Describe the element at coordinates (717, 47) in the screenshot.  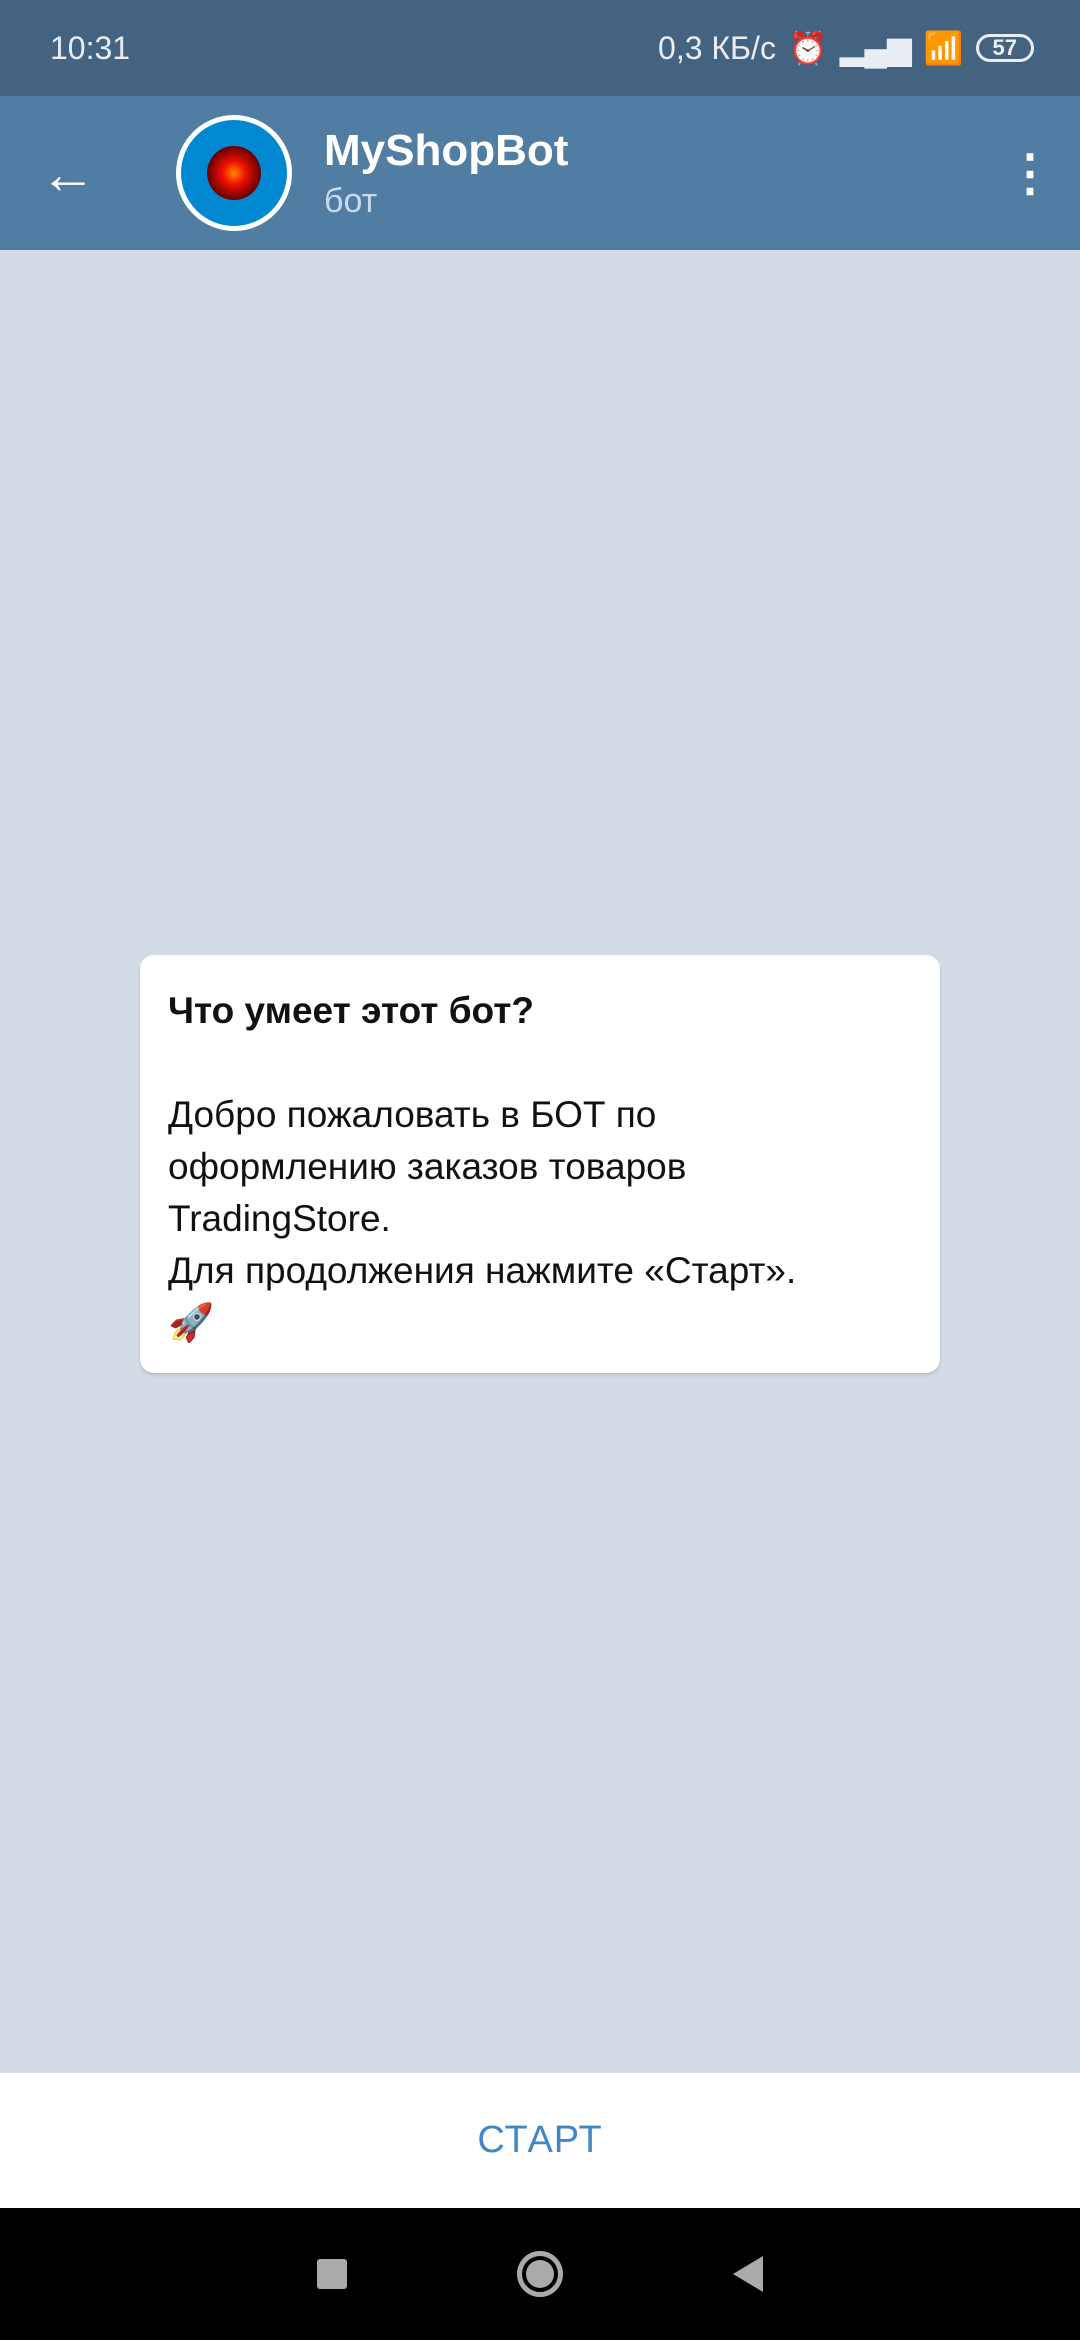
I see `net-speed: 0,3 КБ/с` at that location.